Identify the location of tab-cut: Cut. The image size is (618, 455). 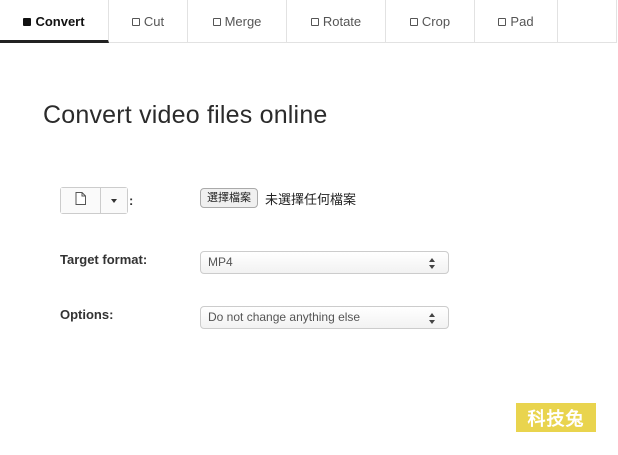
(148, 21).